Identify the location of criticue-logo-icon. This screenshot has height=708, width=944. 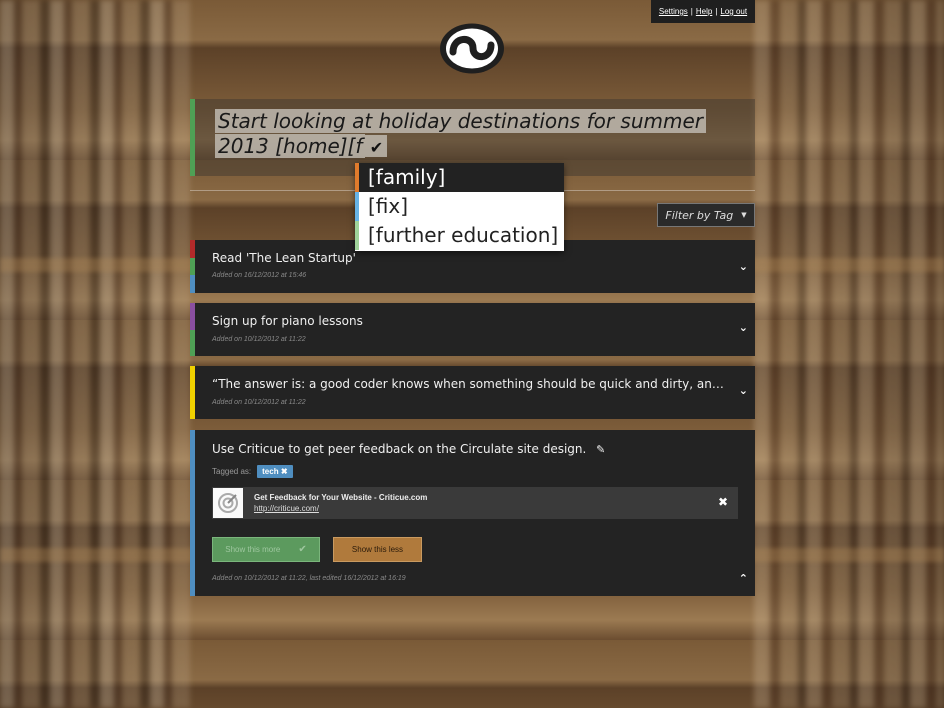
(228, 503).